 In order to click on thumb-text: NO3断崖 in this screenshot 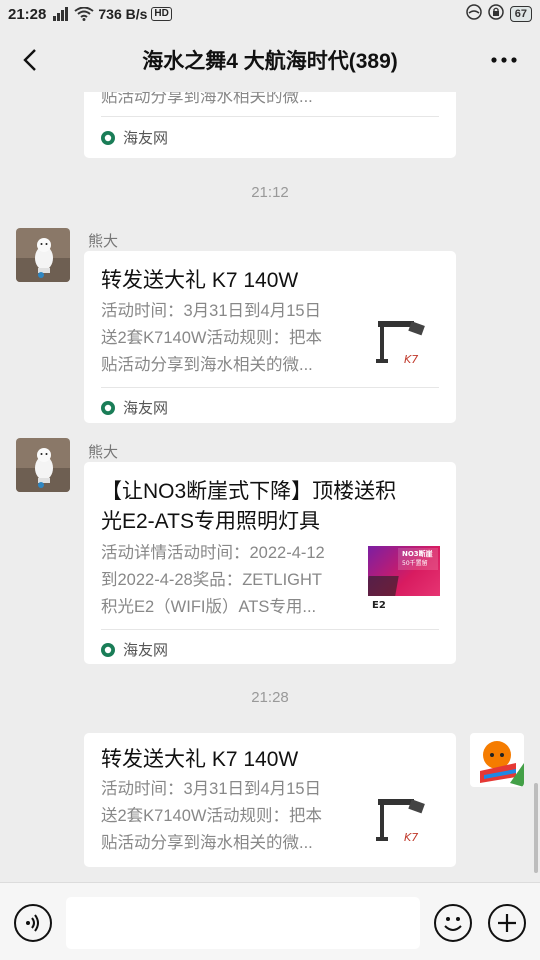, I will do `click(417, 553)`.